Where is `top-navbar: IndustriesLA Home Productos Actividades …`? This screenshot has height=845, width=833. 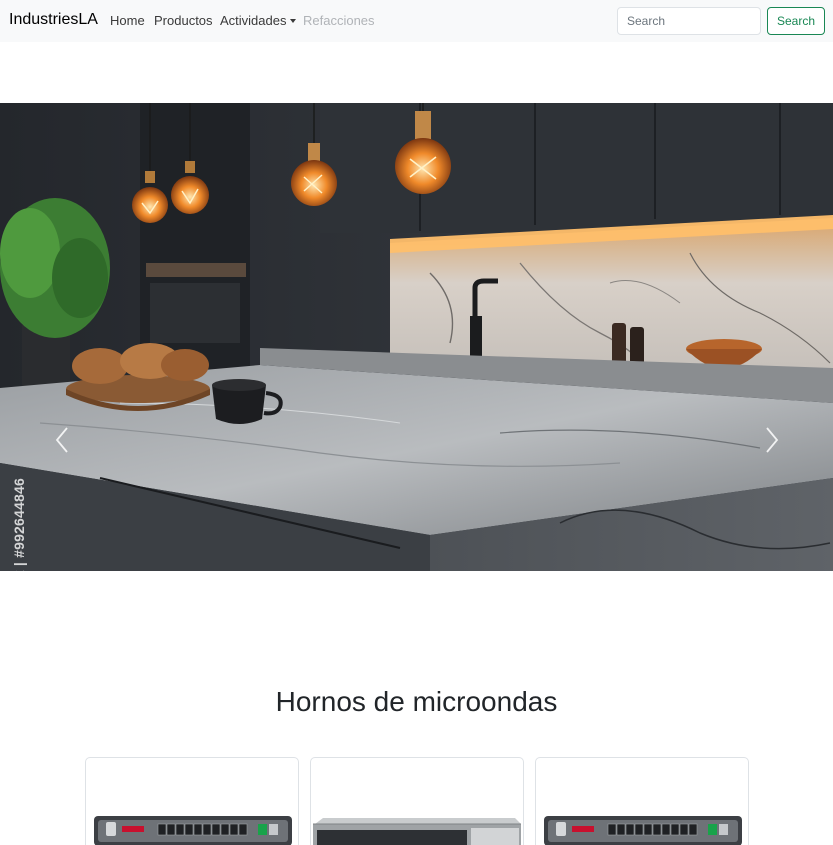
top-navbar: IndustriesLA Home Productos Actividades … is located at coordinates (416, 21).